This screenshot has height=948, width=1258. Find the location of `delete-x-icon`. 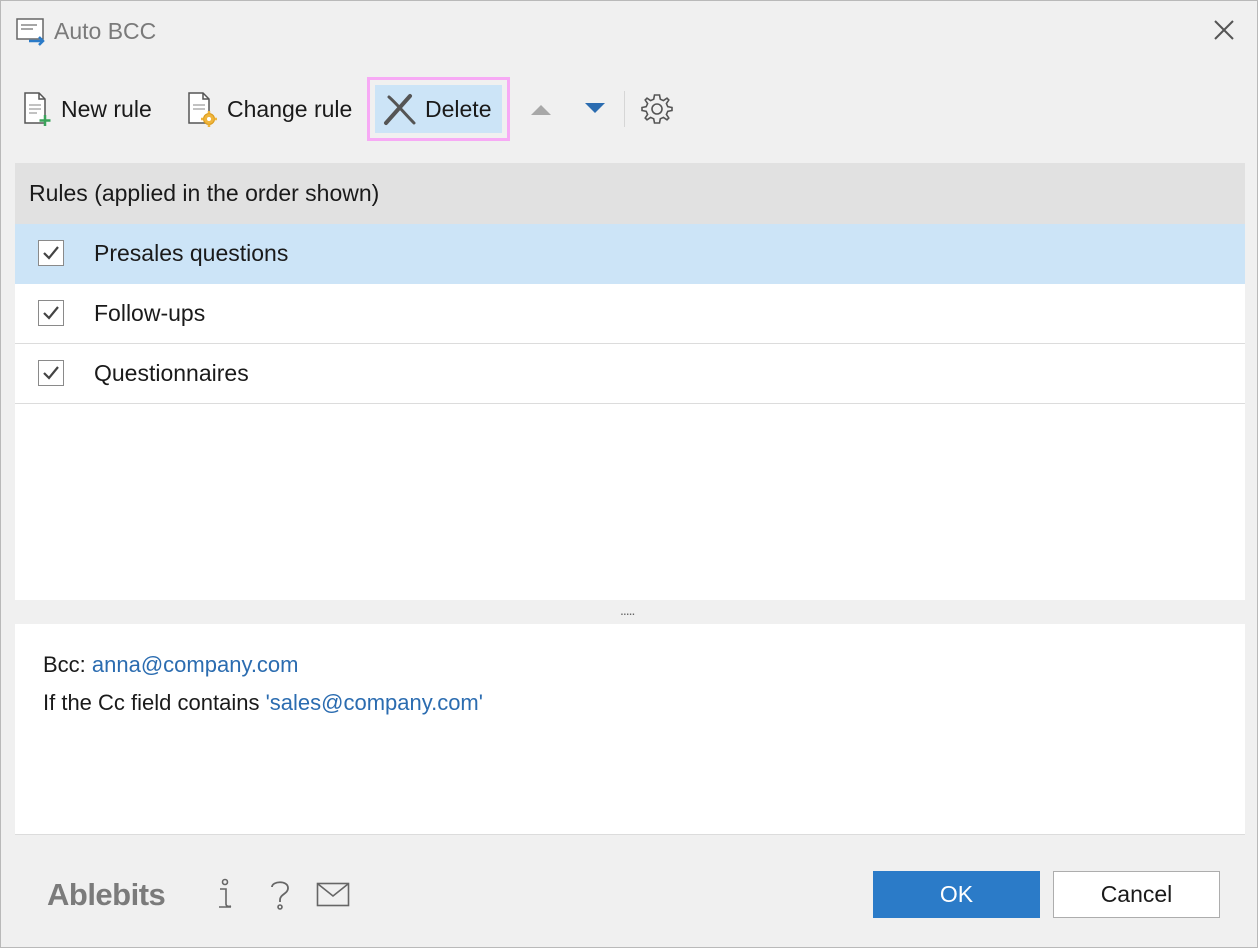

delete-x-icon is located at coordinates (400, 109).